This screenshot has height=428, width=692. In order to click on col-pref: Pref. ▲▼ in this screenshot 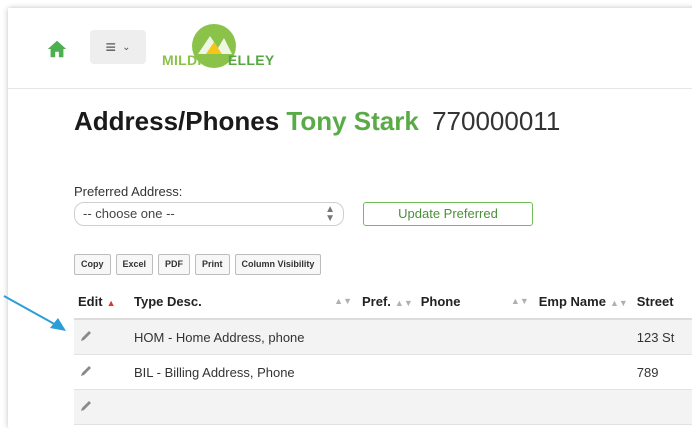, I will do `click(387, 302)`.